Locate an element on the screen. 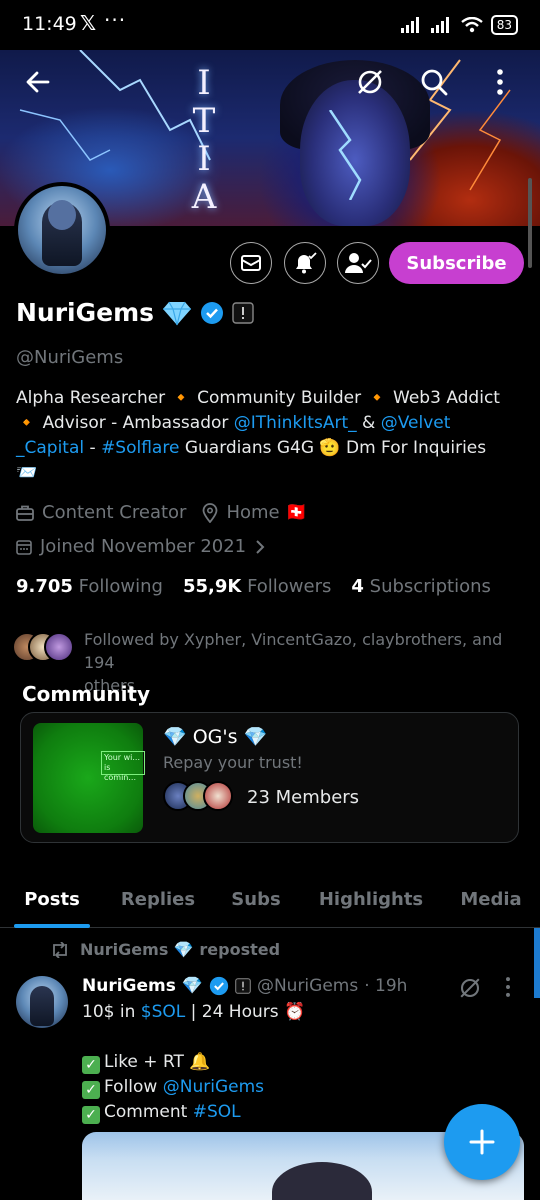 Image resolution: width=540 pixels, height=1200 pixels. post-line-4-text: Follow is located at coordinates (133, 1087).